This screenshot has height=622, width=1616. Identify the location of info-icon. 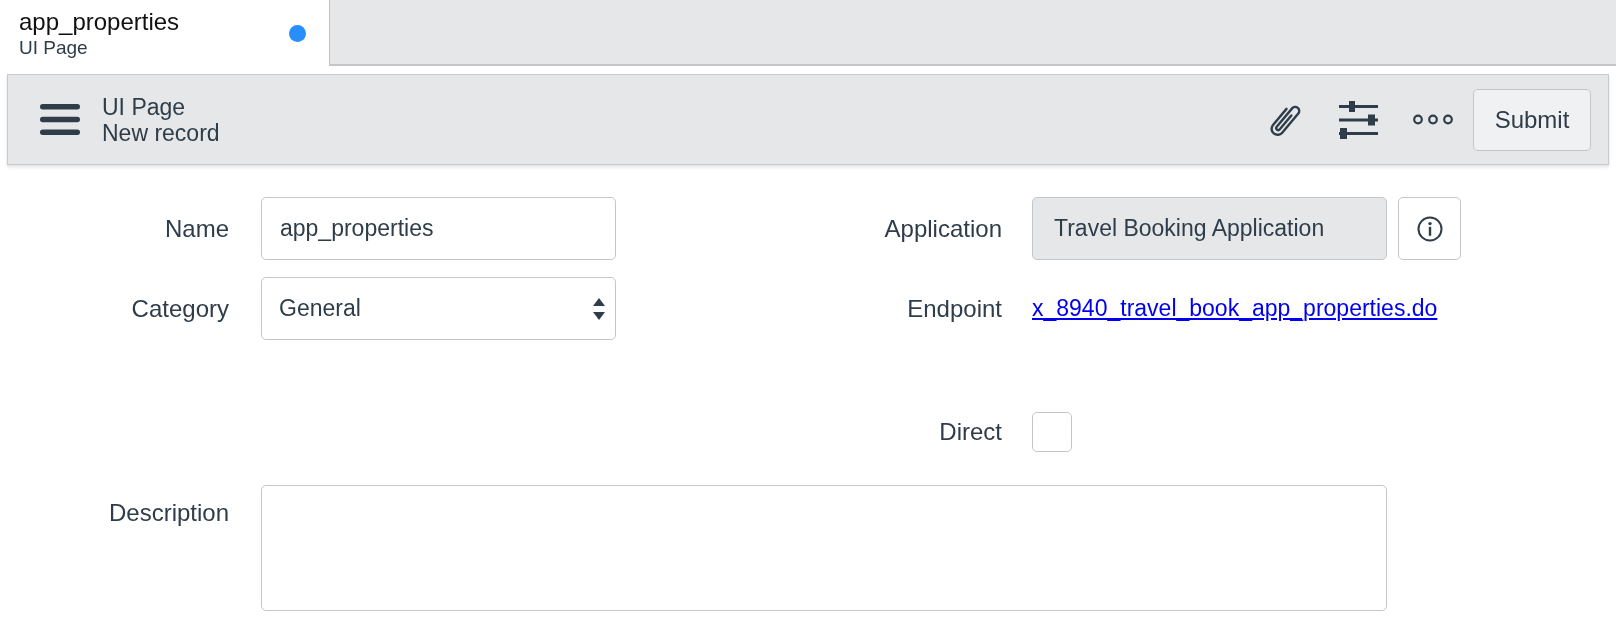
(1429, 228).